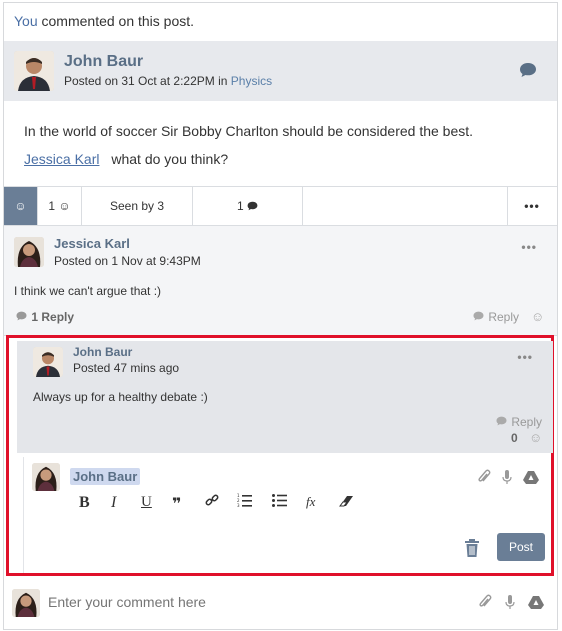 This screenshot has height=631, width=562. Describe the element at coordinates (116, 21) in the screenshot. I see `notice-text: commented on this post.` at that location.